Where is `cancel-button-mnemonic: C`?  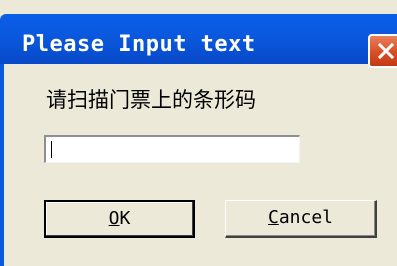
cancel-button-mnemonic: C is located at coordinates (273, 217).